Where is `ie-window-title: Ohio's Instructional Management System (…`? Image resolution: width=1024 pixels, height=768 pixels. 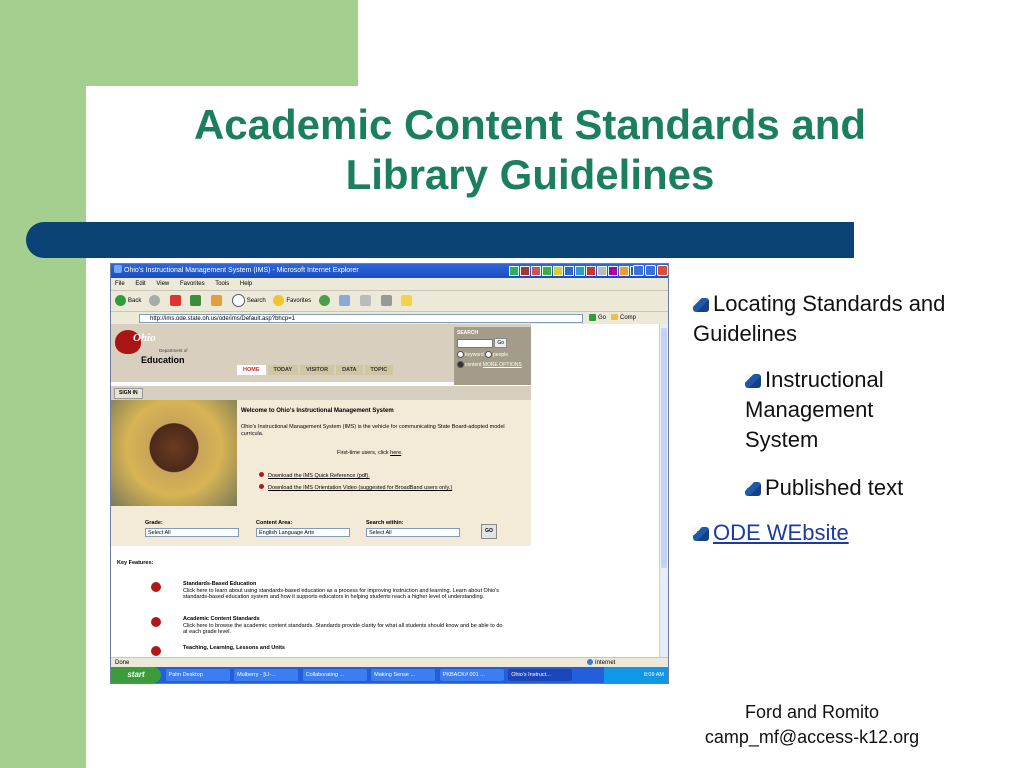 ie-window-title: Ohio's Instructional Management System (… is located at coordinates (241, 270).